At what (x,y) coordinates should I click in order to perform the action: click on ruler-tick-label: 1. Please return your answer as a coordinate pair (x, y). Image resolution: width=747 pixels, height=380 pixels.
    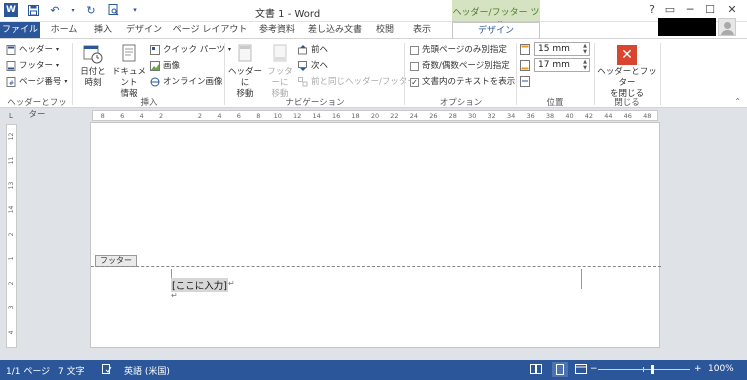
    Looking at the image, I should click on (11, 258).